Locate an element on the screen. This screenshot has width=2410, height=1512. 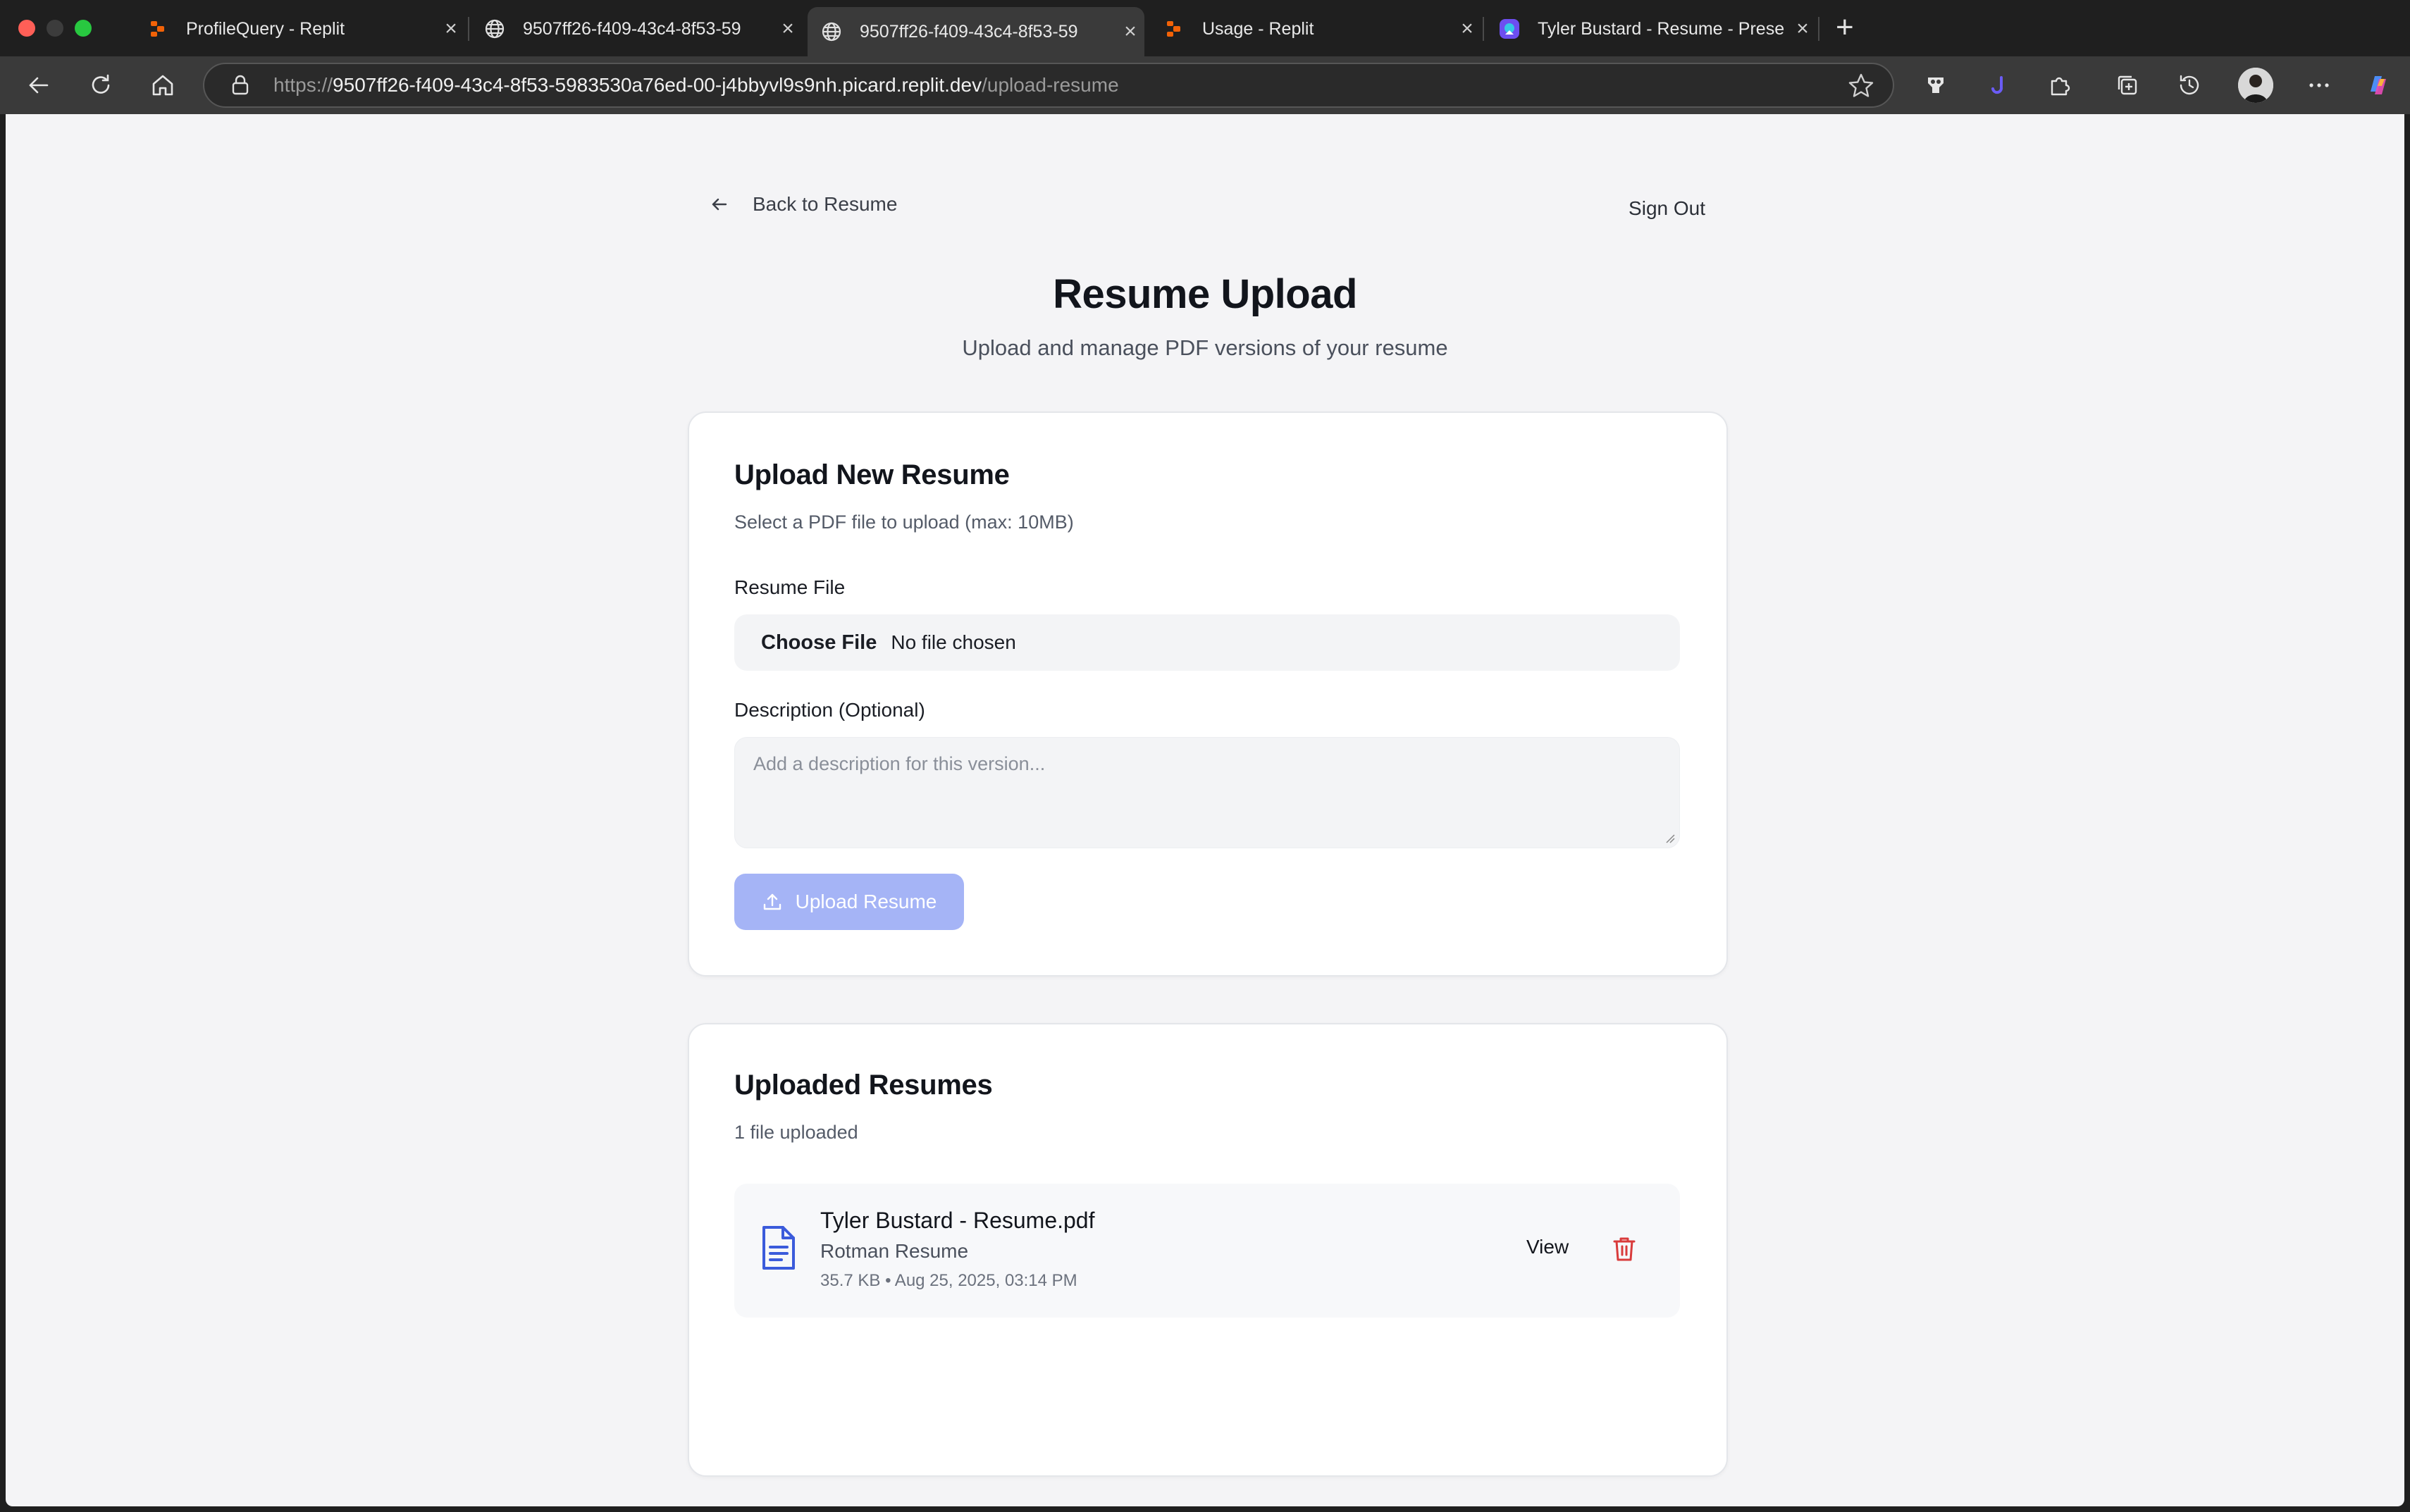
profile-avatar is located at coordinates (2255, 85).